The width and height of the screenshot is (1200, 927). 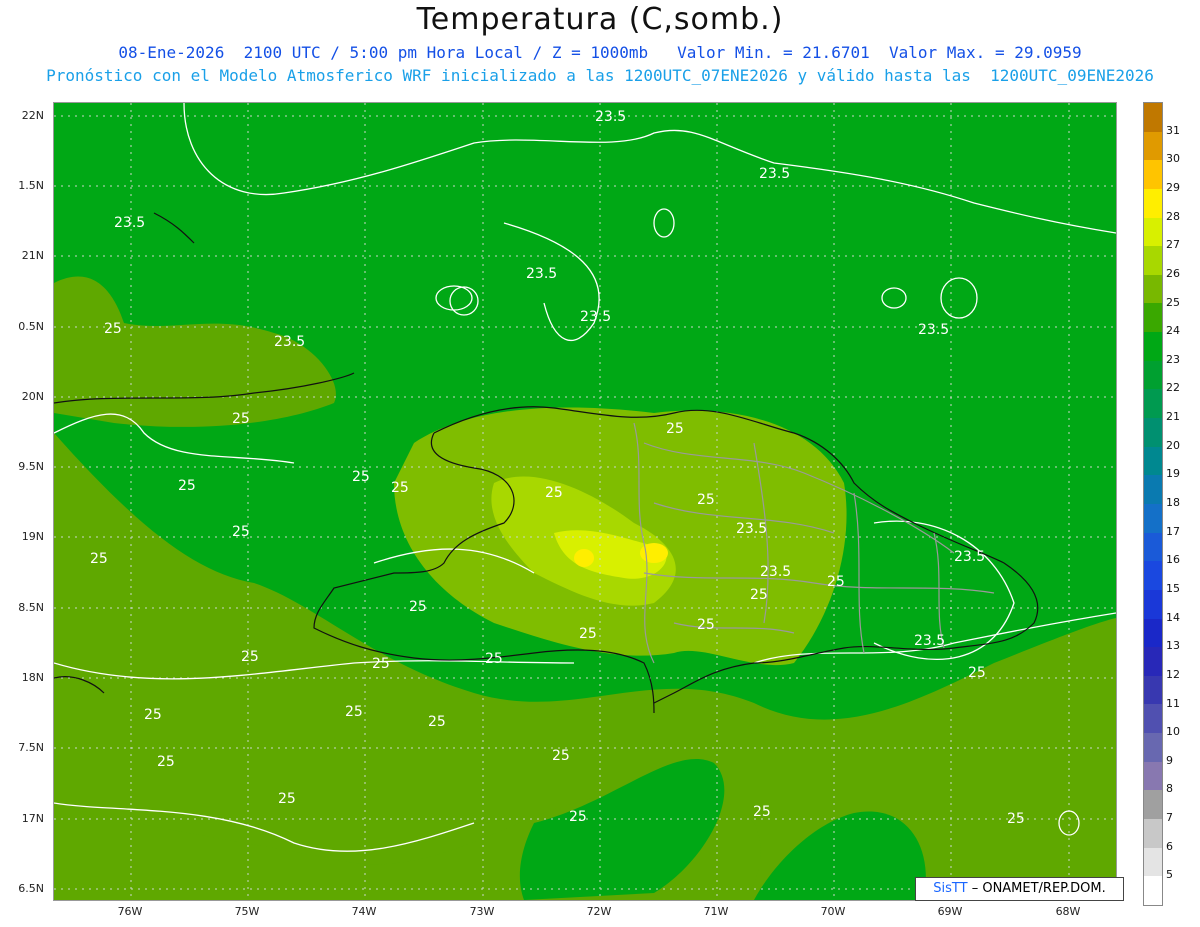 I want to click on colorbar-label: 28, so click(x=1173, y=216).